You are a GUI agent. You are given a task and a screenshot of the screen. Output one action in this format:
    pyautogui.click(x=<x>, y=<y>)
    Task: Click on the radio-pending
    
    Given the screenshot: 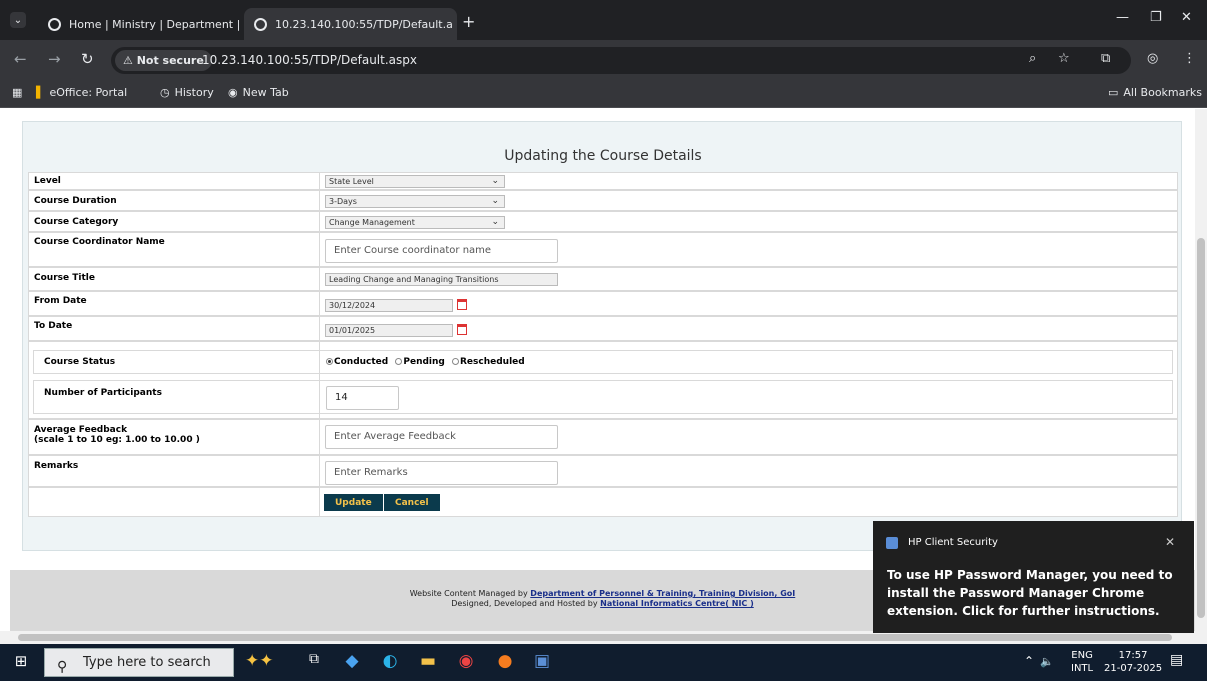 What is the action you would take?
    pyautogui.click(x=399, y=361)
    